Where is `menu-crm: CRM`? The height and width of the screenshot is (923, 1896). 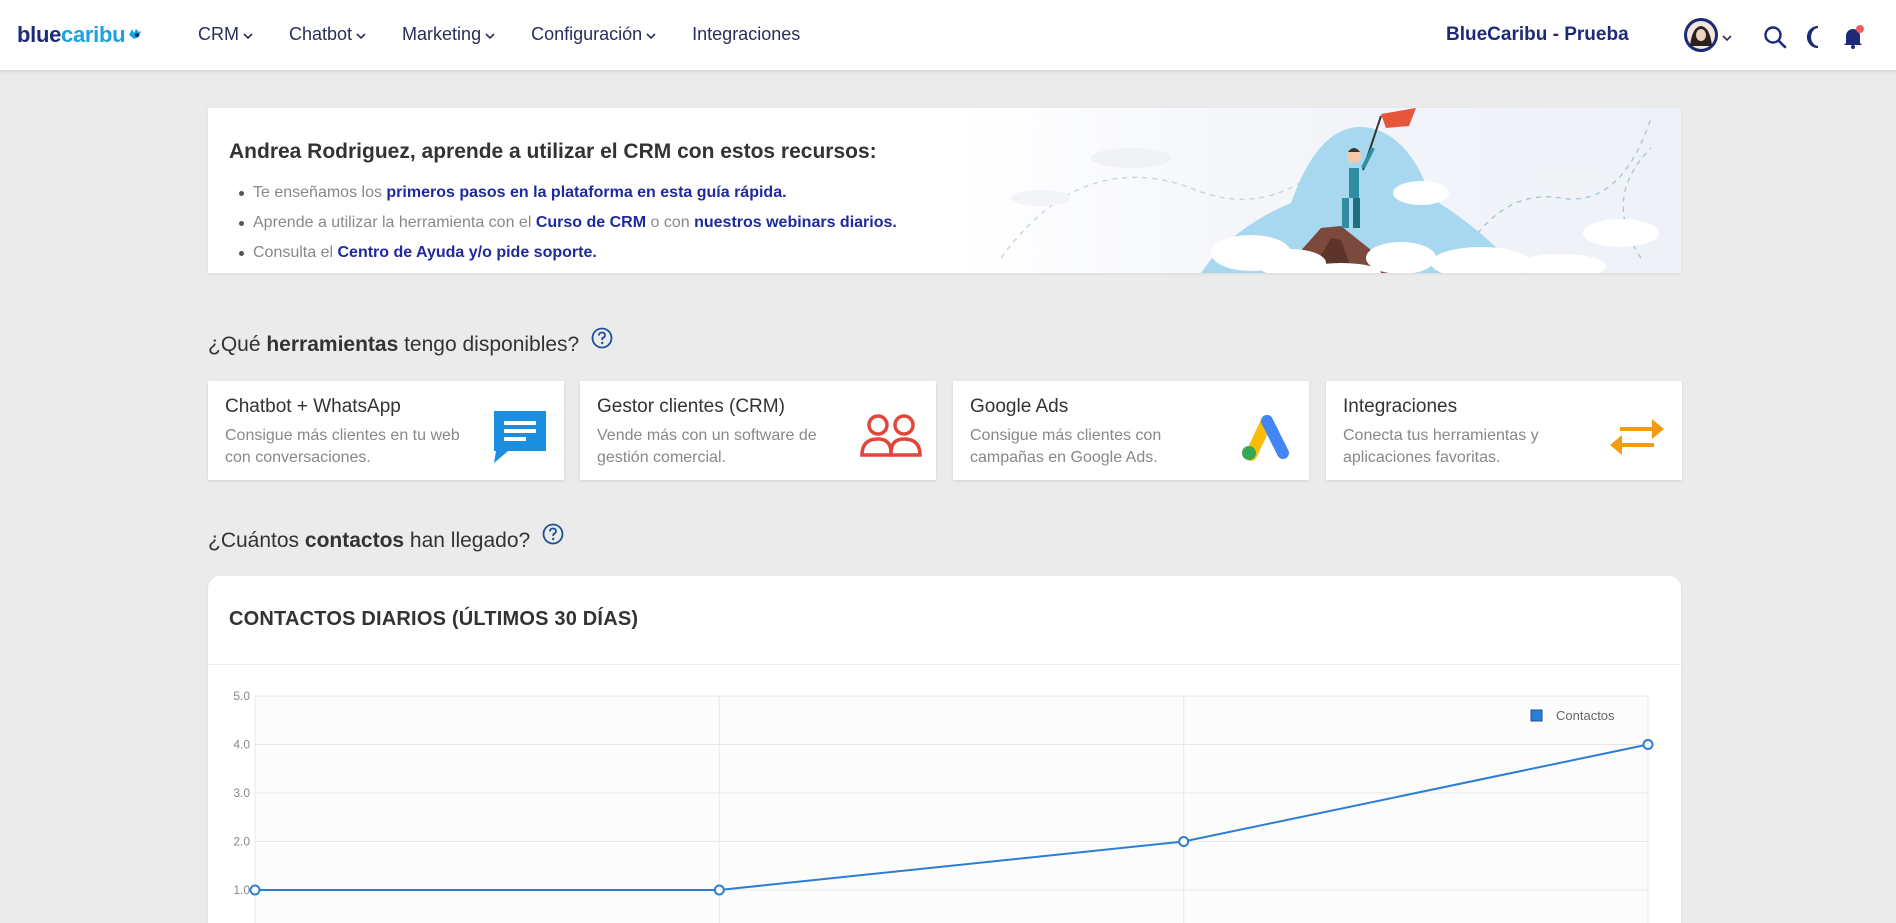 menu-crm: CRM is located at coordinates (225, 34).